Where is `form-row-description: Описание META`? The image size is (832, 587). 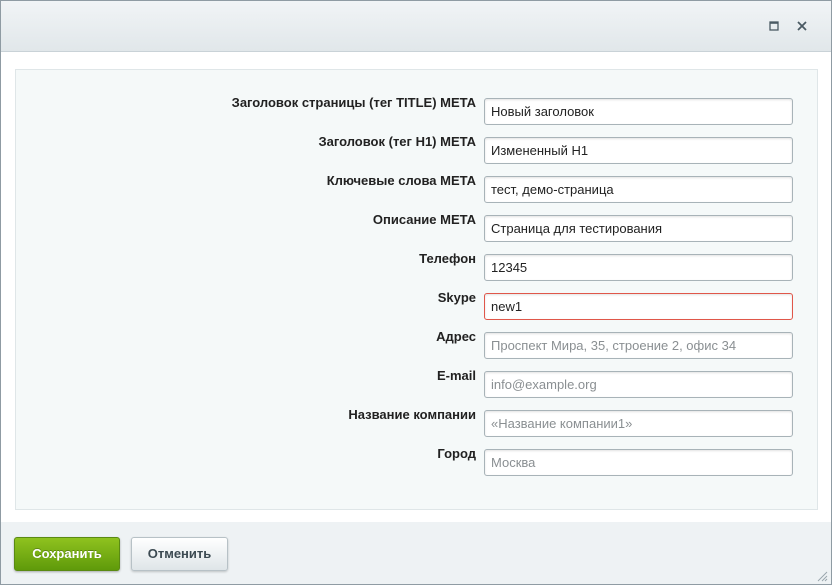 form-row-description: Описание META is located at coordinates (417, 225).